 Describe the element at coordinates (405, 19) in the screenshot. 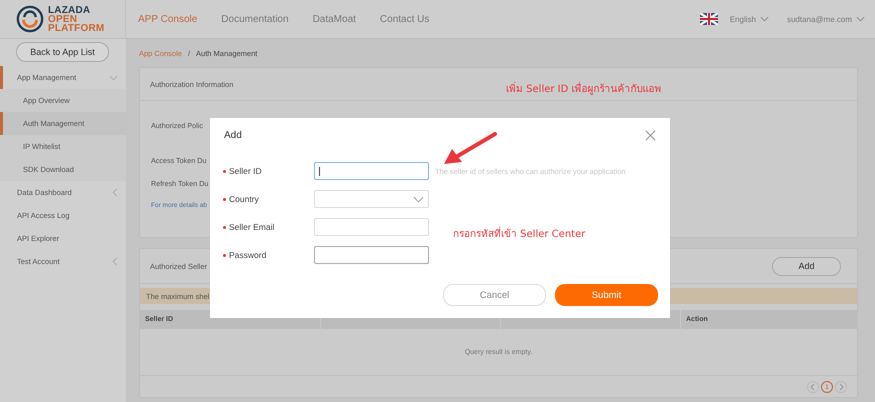

I see `nav-link: Contact Us` at that location.